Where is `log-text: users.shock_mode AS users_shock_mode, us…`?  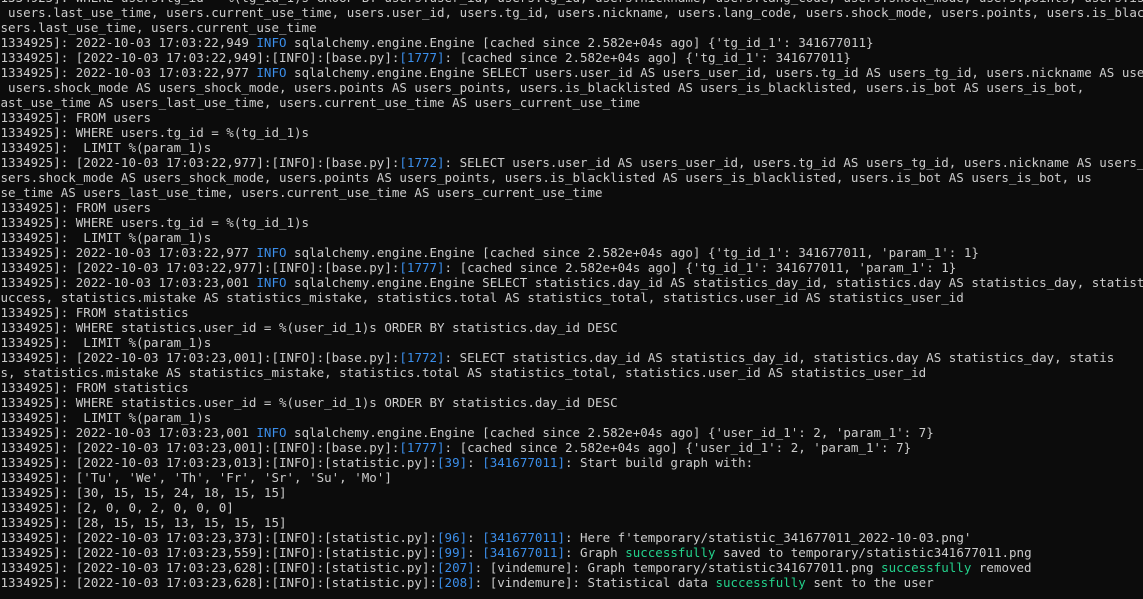
log-text: users.shock_mode AS users_shock_mode, us… is located at coordinates (546, 177).